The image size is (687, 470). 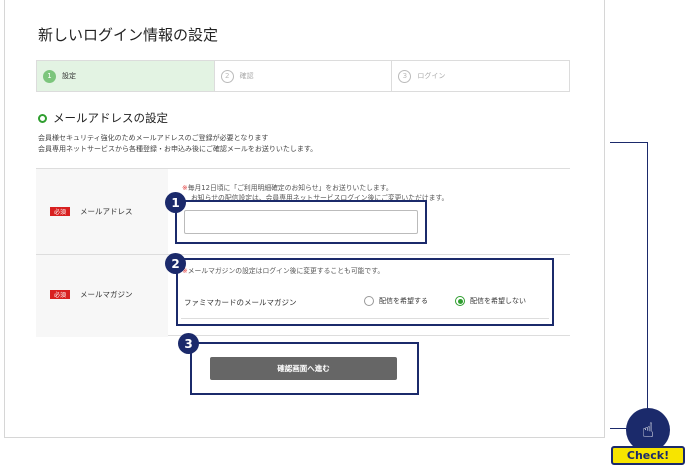 I want to click on step-confirm: 2 確認, so click(x=304, y=76).